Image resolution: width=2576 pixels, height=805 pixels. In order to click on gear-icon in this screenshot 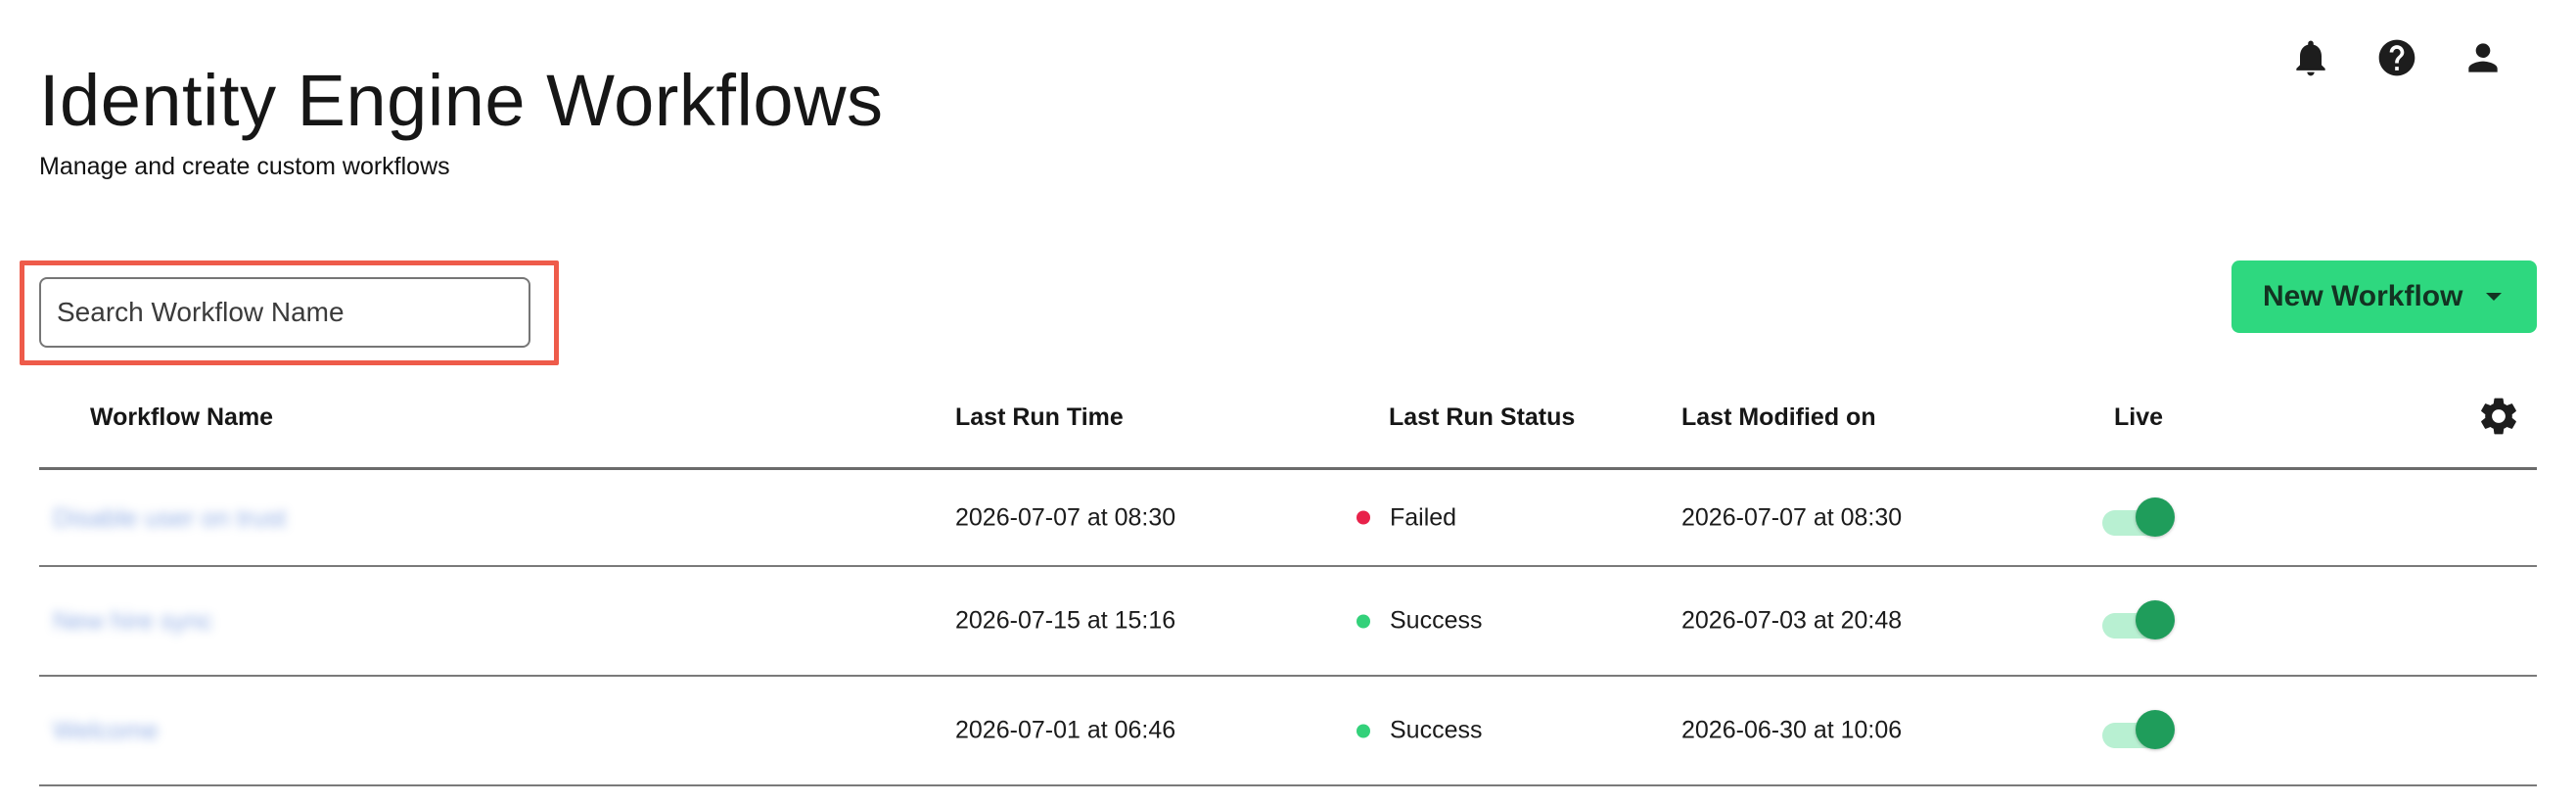, I will do `click(2498, 416)`.